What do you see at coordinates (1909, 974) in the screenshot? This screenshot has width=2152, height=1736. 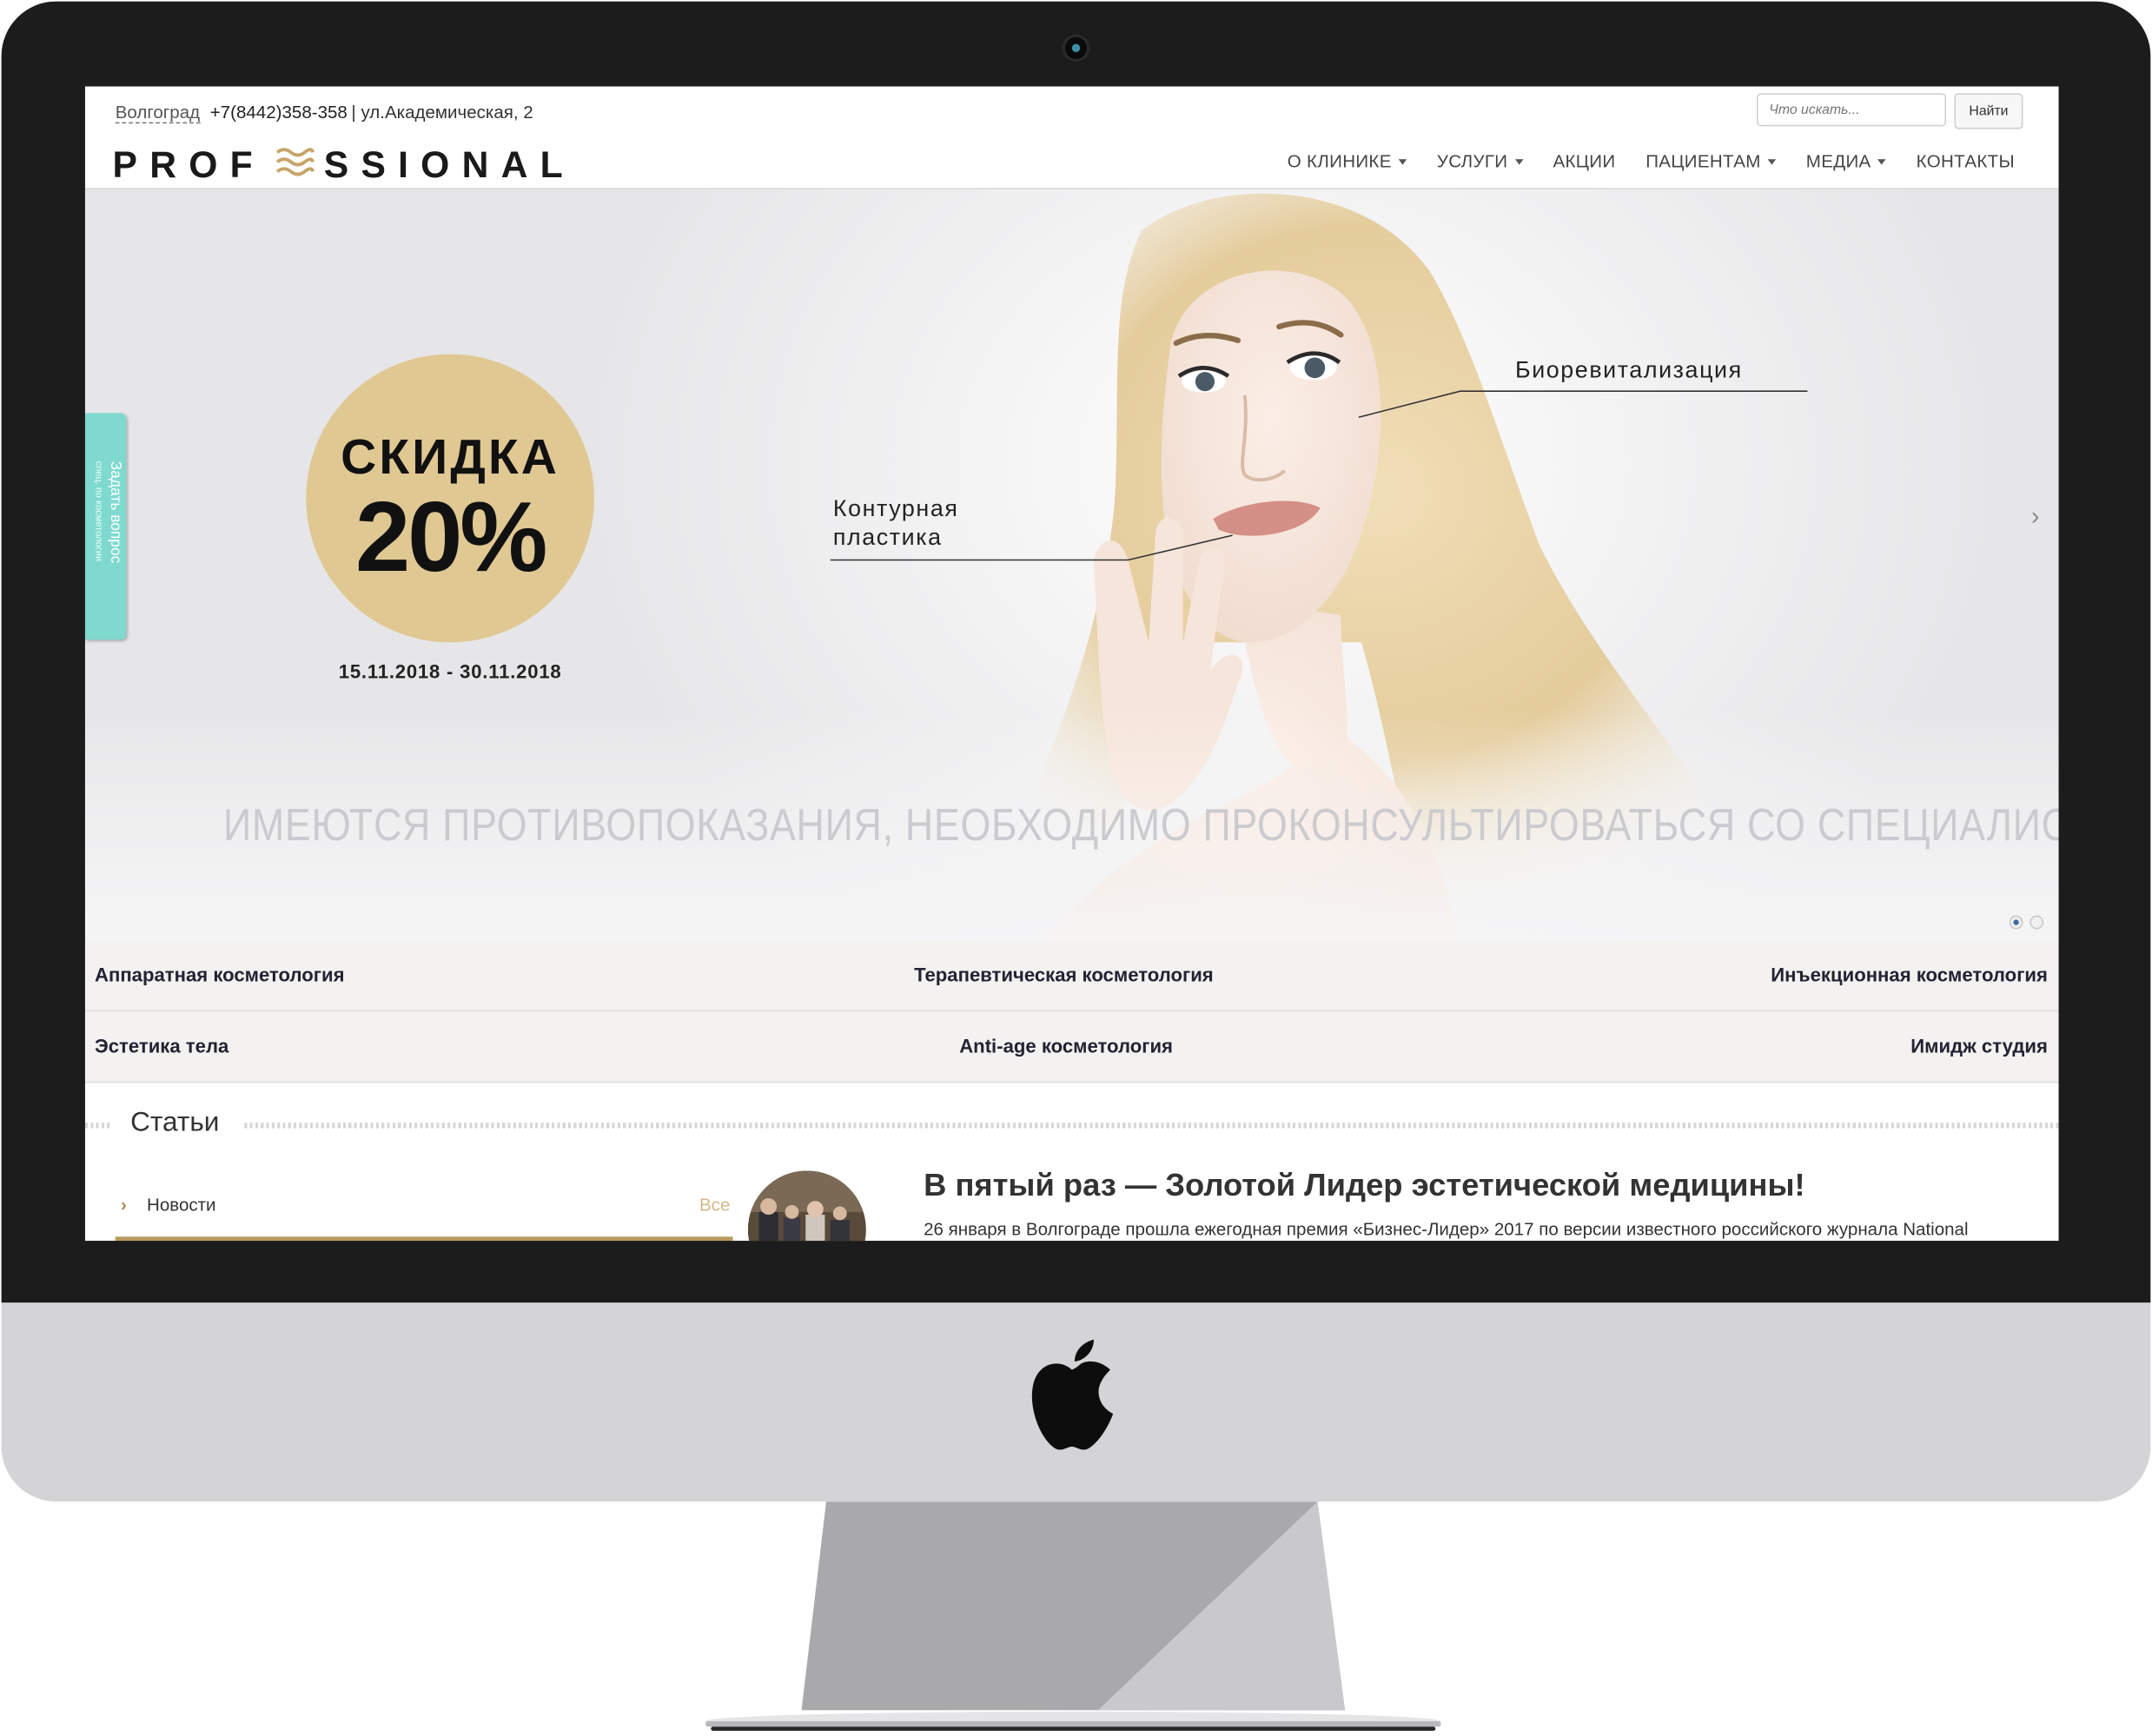 I see `category-injection-cosmetology: Инъекционная косметология` at bounding box center [1909, 974].